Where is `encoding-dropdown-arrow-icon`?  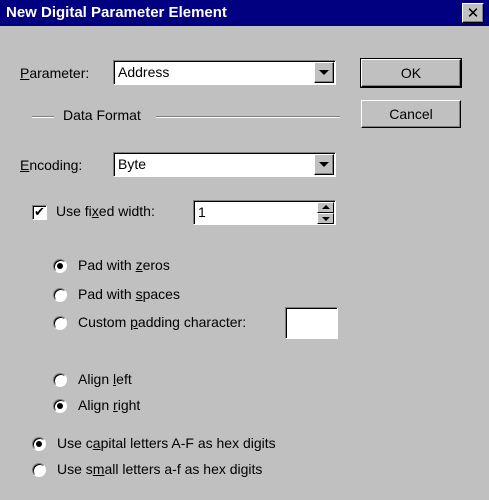 encoding-dropdown-arrow-icon is located at coordinates (324, 164).